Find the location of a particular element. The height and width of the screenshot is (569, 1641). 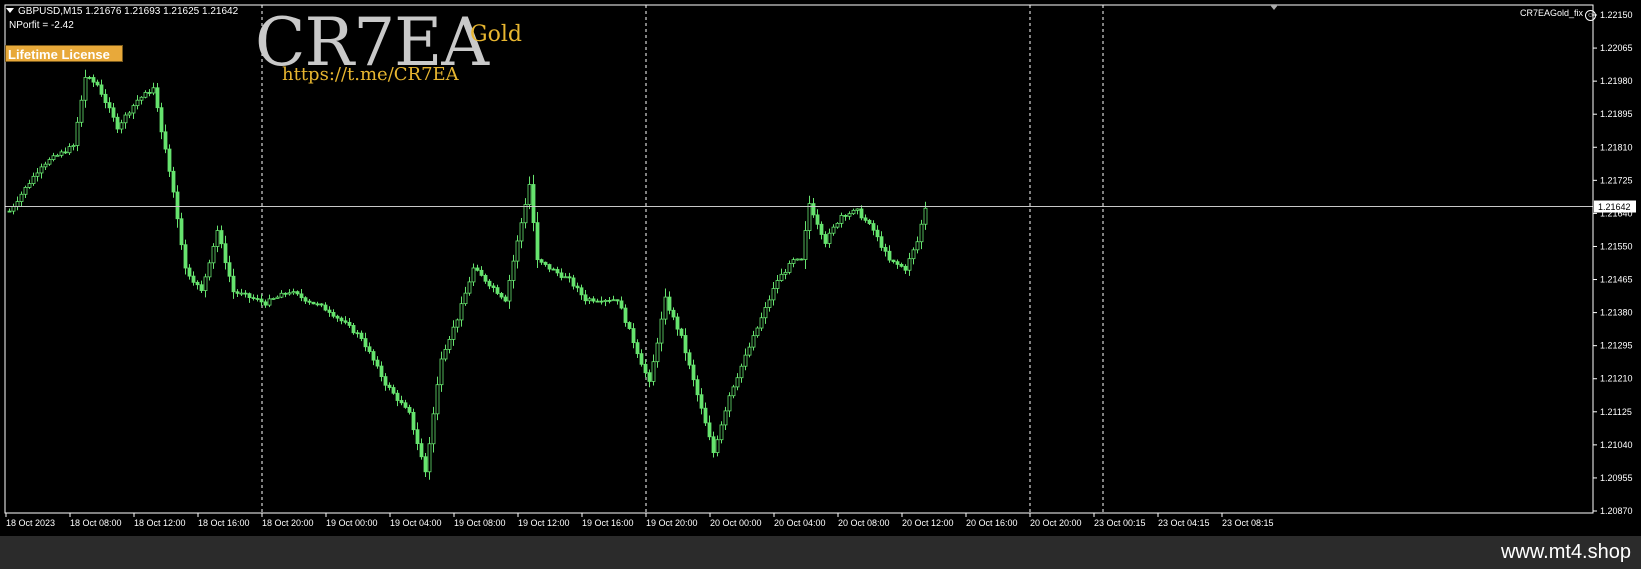

expert-advisor-label: CR7EAGold_fix ☺ is located at coordinates (1558, 14).